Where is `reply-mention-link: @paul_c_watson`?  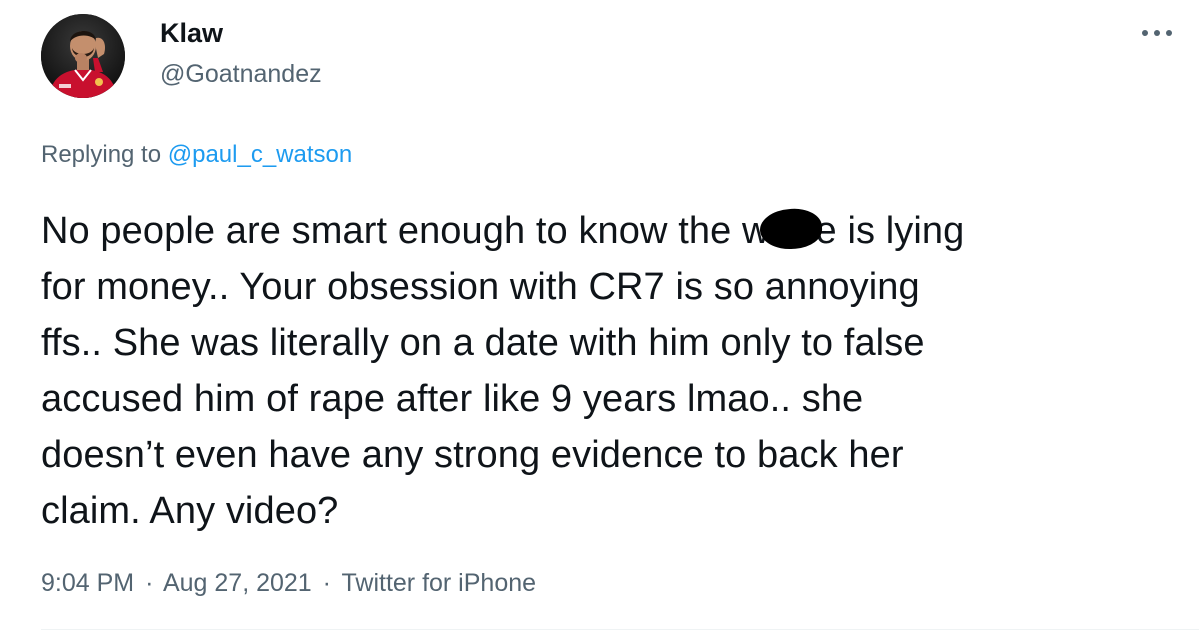
reply-mention-link: @paul_c_watson is located at coordinates (260, 154).